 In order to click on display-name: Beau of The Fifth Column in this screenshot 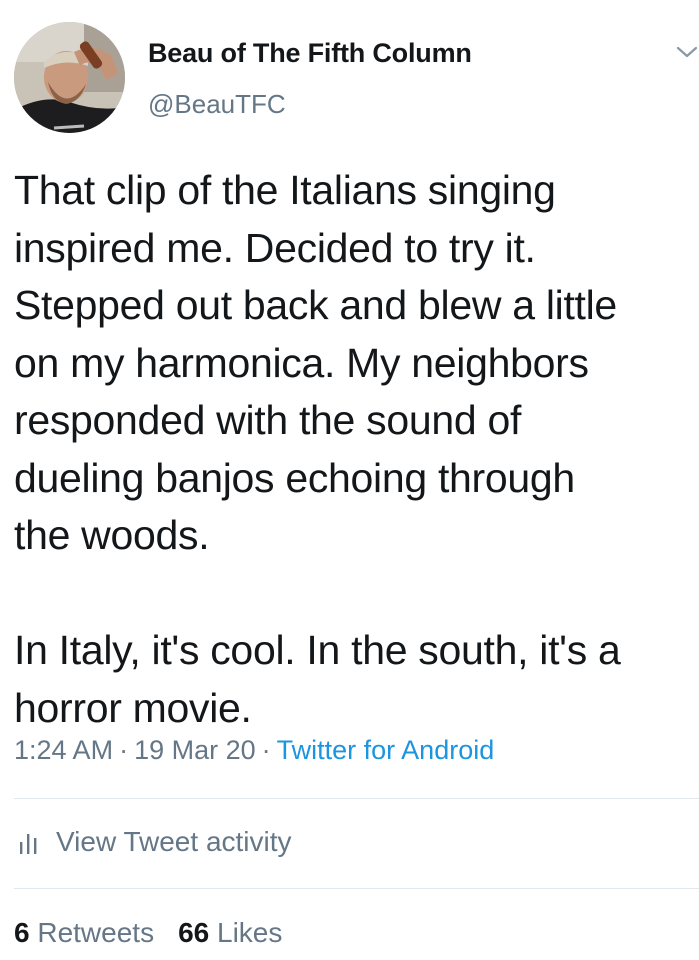, I will do `click(310, 53)`.